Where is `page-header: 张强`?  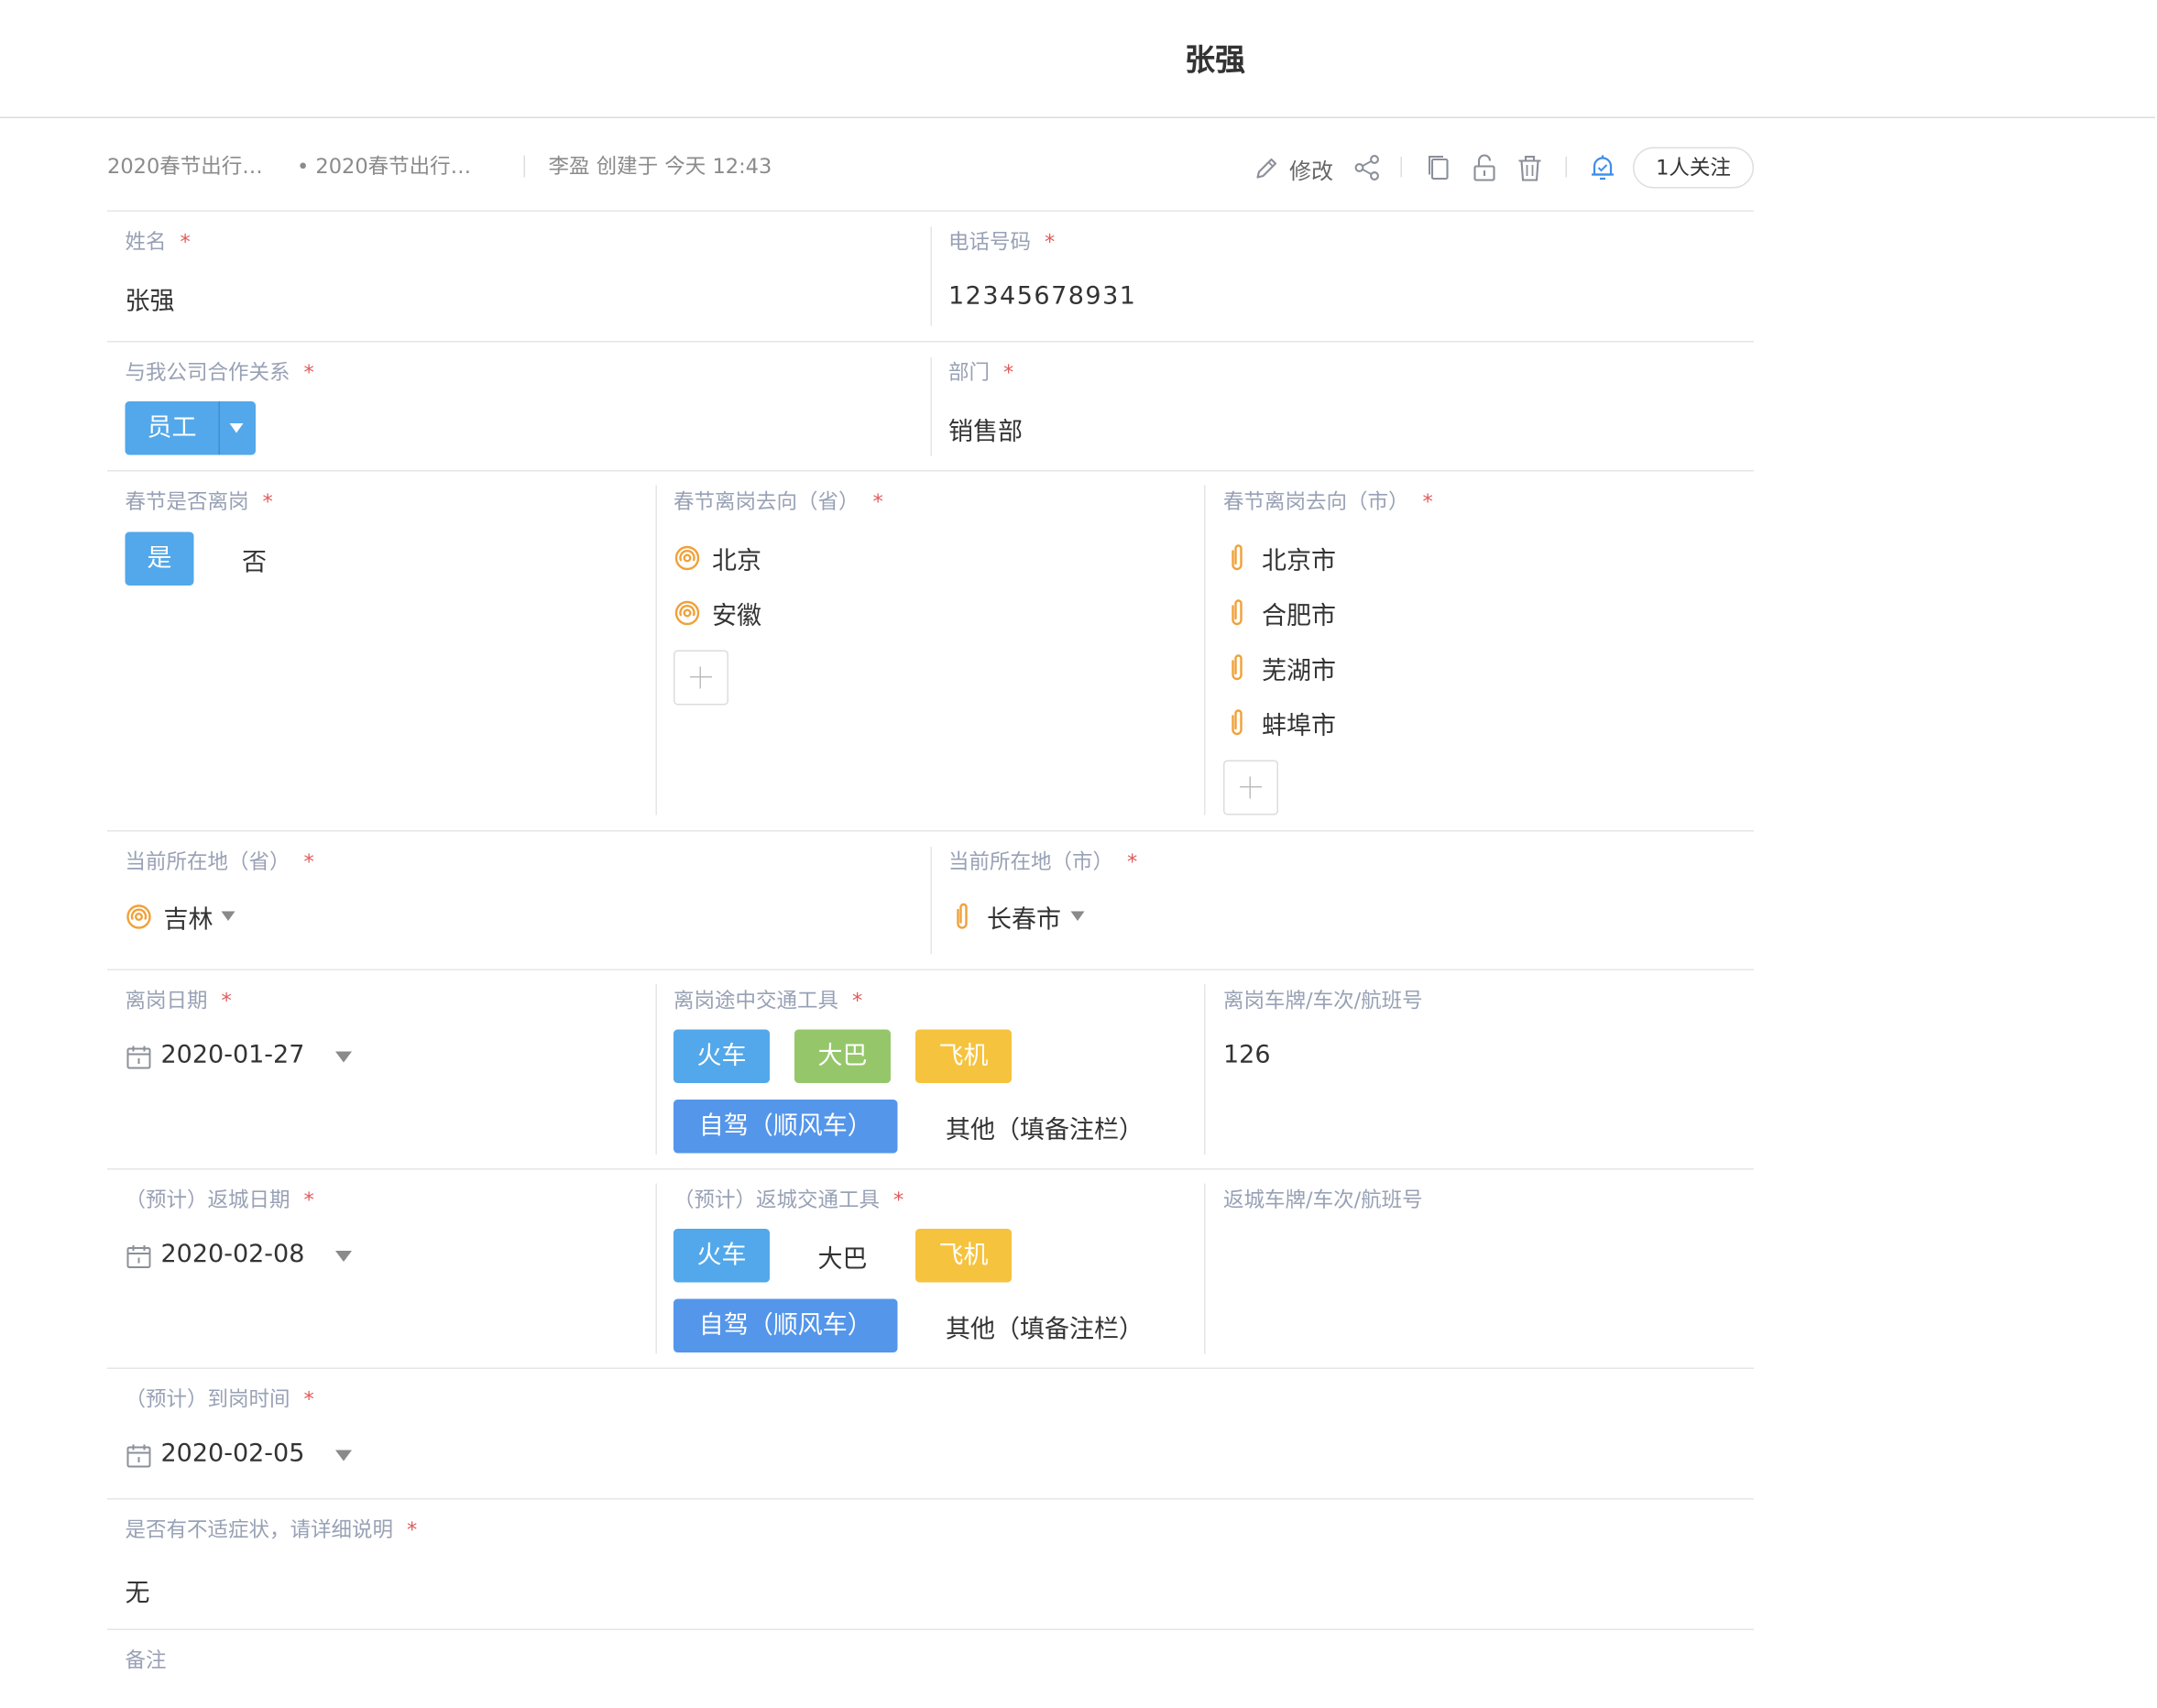 page-header: 张强 is located at coordinates (1077, 59).